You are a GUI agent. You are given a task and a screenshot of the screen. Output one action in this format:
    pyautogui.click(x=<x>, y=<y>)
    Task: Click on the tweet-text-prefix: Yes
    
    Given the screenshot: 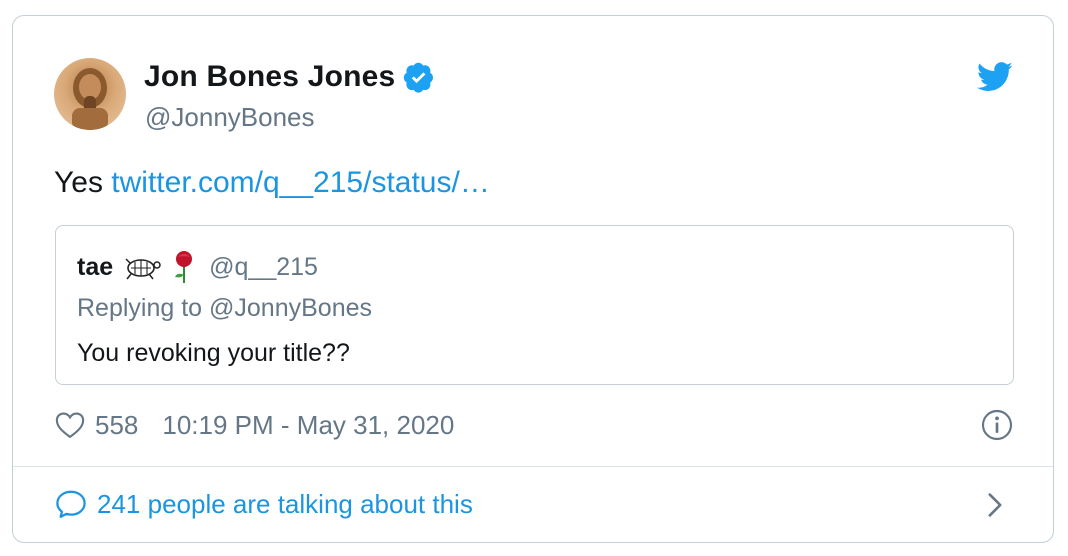 What is the action you would take?
    pyautogui.click(x=78, y=182)
    